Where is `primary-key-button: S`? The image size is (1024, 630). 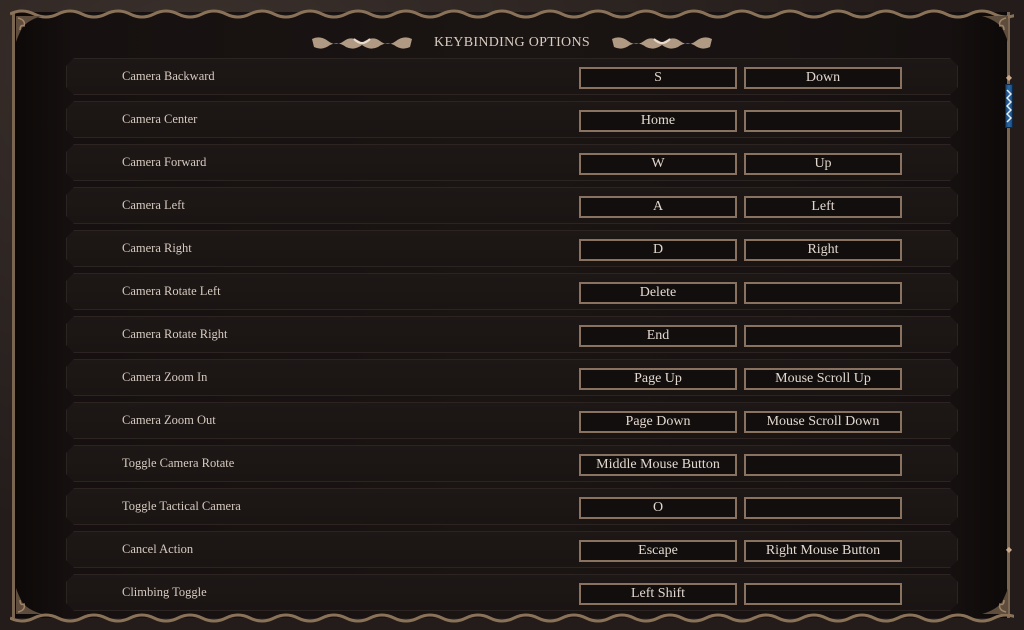
primary-key-button: S is located at coordinates (658, 78).